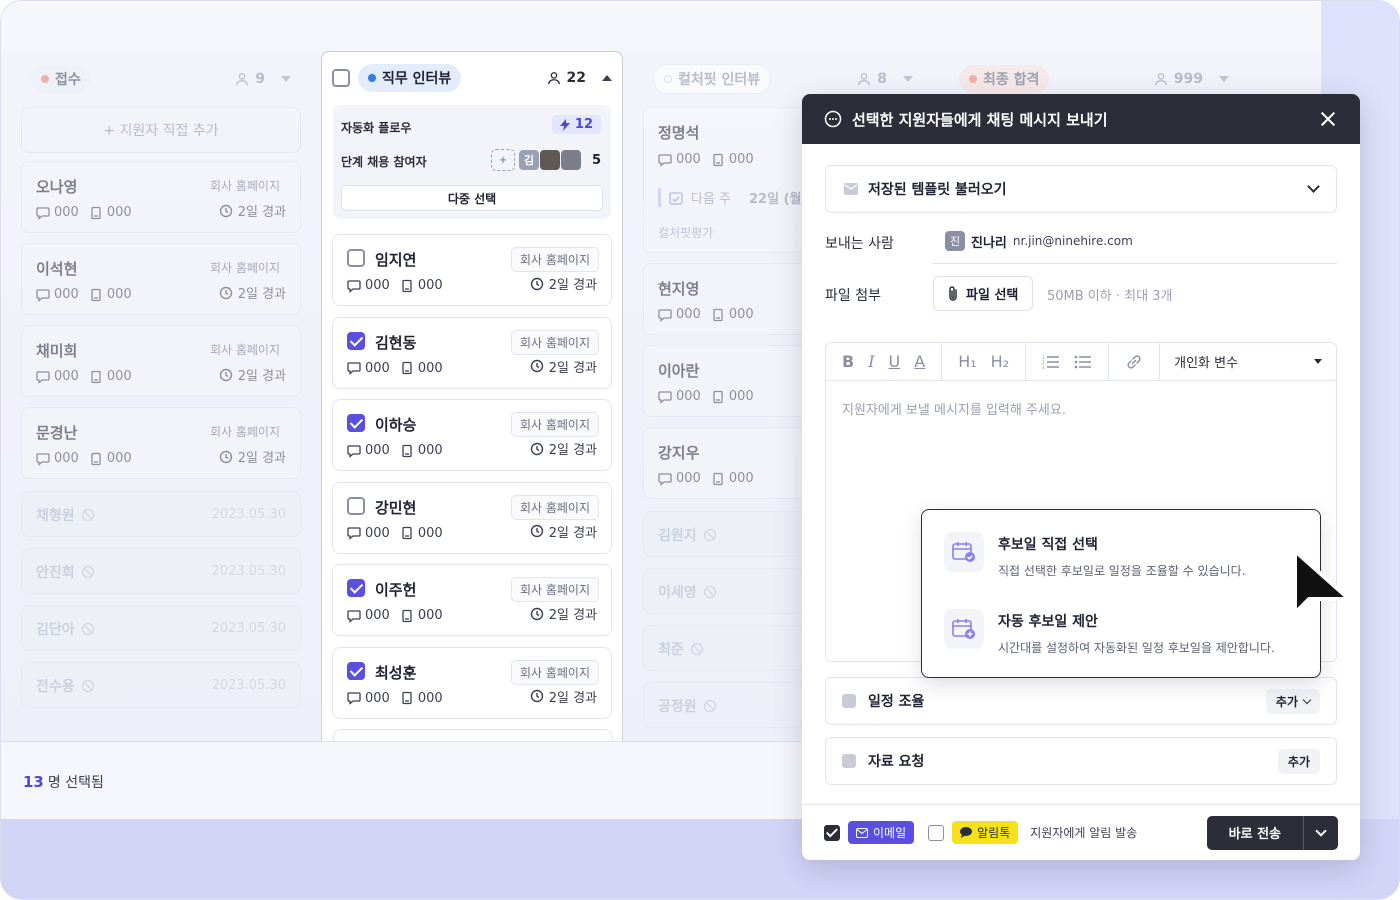 The width and height of the screenshot is (1400, 900). I want to click on link-icon, so click(1134, 362).